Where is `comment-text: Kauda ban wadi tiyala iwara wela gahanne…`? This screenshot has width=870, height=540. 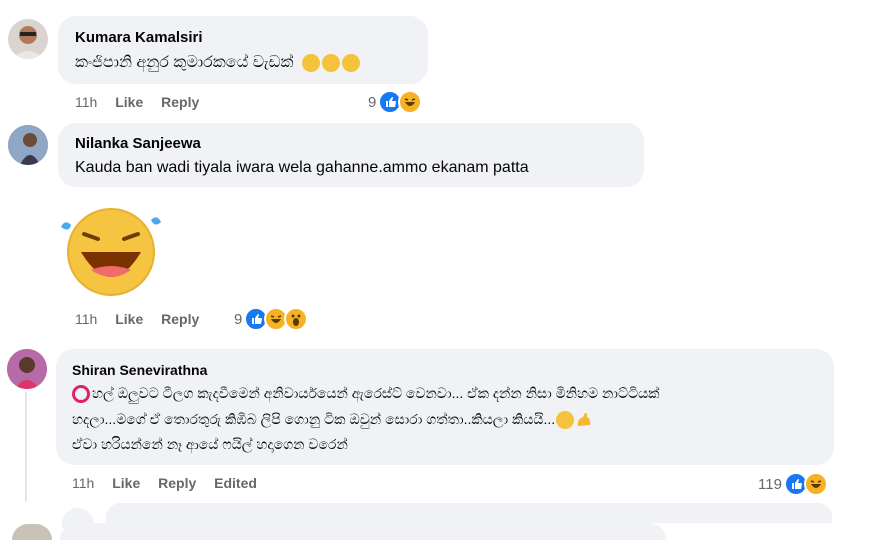 comment-text: Kauda ban wadi tiyala iwara wela gahanne… is located at coordinates (302, 167).